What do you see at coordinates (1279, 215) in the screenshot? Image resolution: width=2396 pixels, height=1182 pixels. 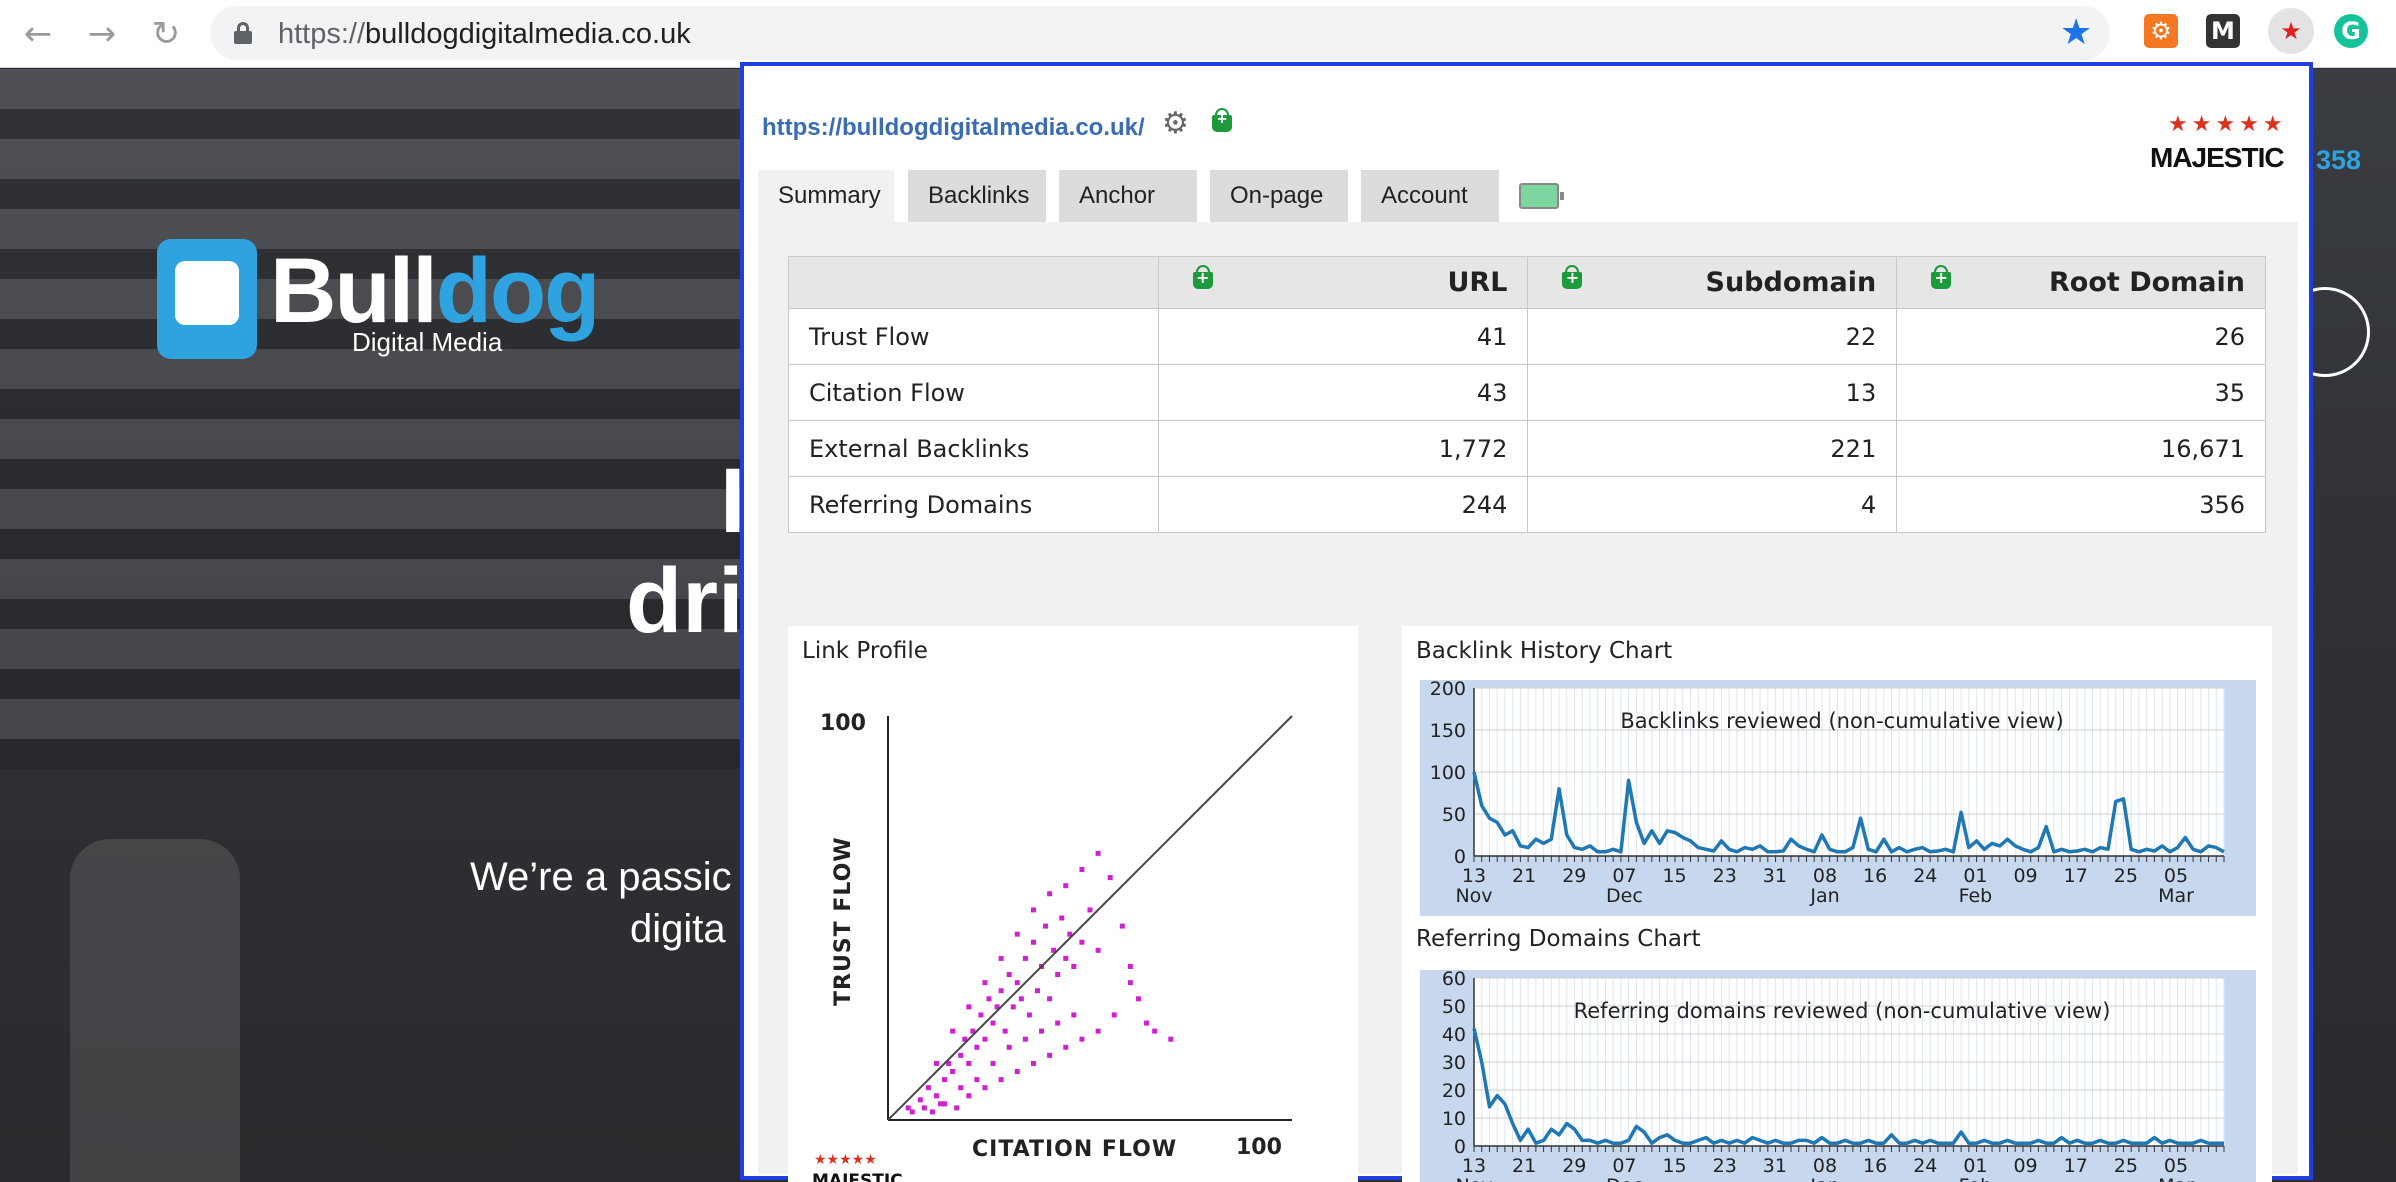 I see `tab-on-page-links: On-page Links` at bounding box center [1279, 215].